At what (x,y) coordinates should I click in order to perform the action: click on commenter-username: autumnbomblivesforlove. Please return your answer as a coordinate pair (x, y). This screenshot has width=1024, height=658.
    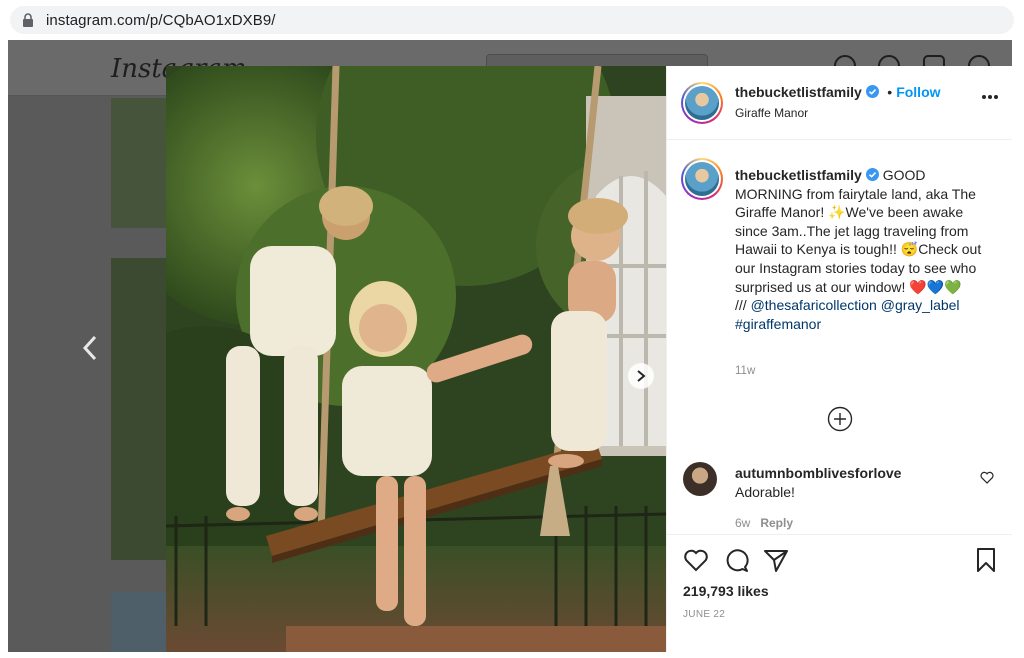
    Looking at the image, I should click on (818, 473).